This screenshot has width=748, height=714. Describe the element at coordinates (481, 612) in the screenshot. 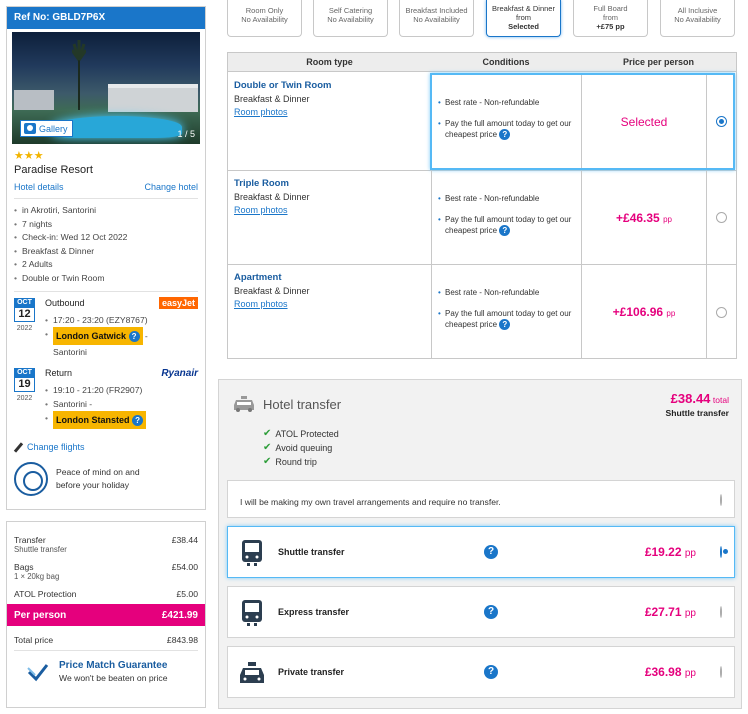

I see `express-transfer-option: Express transfer ? £27.71 pp` at that location.